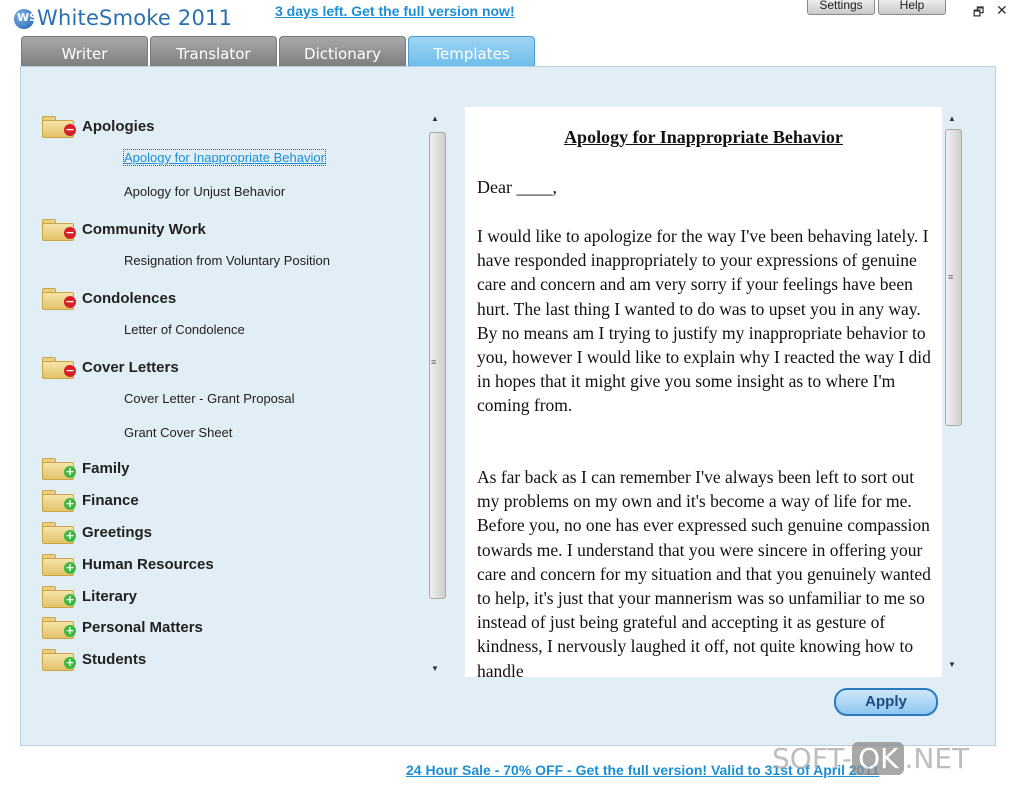 The width and height of the screenshot is (1020, 786). I want to click on app-title: WhiteSmoke 2011, so click(135, 18).